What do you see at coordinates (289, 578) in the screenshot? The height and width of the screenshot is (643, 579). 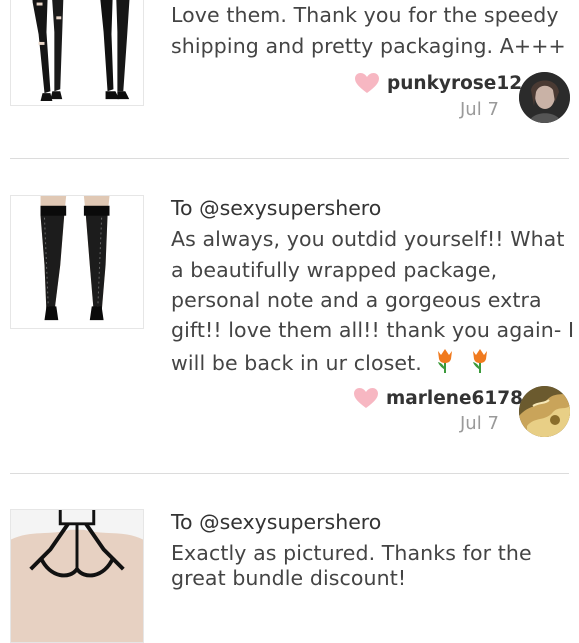 I see `review-text-line: great bundle discount!` at bounding box center [289, 578].